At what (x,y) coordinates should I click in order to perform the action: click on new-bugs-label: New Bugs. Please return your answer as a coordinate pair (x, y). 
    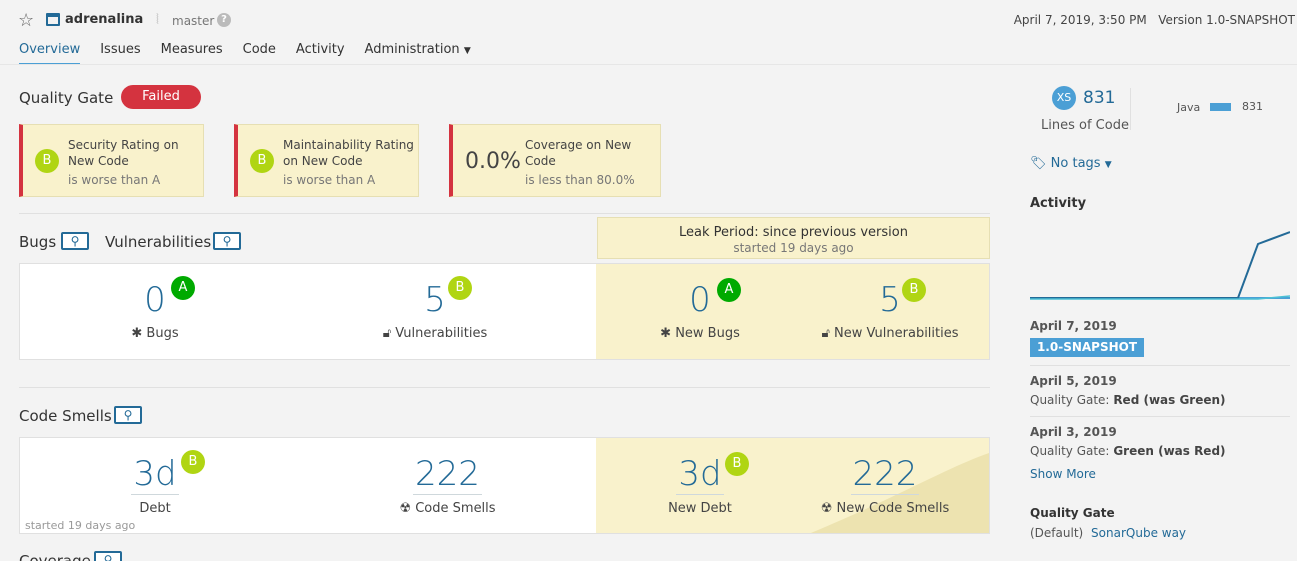
    Looking at the image, I should click on (707, 333).